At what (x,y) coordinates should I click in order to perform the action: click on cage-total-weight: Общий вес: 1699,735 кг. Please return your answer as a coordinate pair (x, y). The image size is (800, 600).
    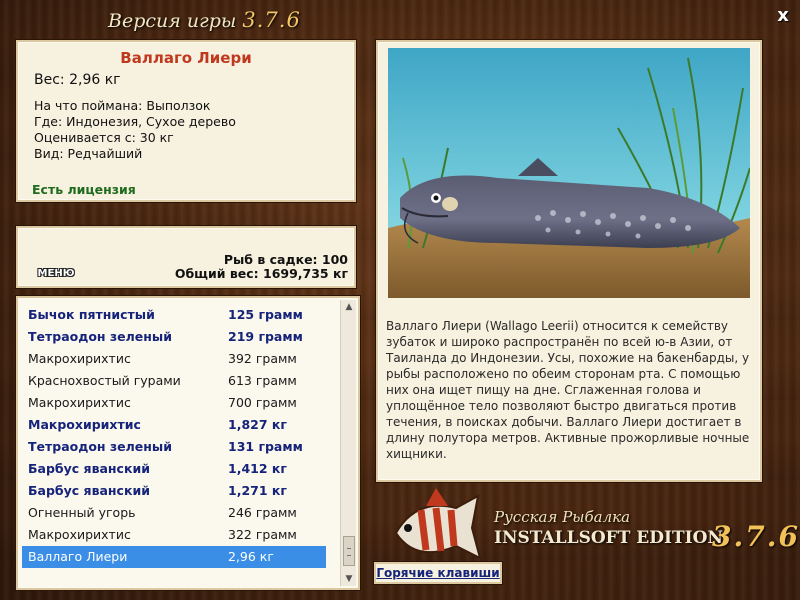
    Looking at the image, I should click on (261, 273).